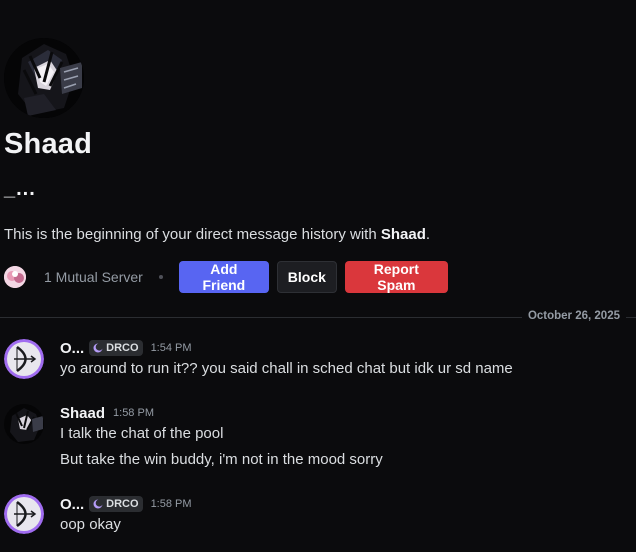 The image size is (636, 552). What do you see at coordinates (160, 277) in the screenshot?
I see `separator-dot` at bounding box center [160, 277].